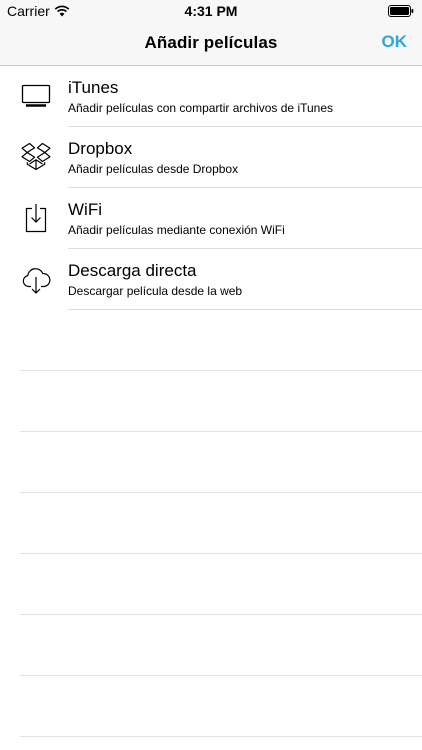 This screenshot has height=750, width=422. I want to click on cloud-download-icon, so click(36, 279).